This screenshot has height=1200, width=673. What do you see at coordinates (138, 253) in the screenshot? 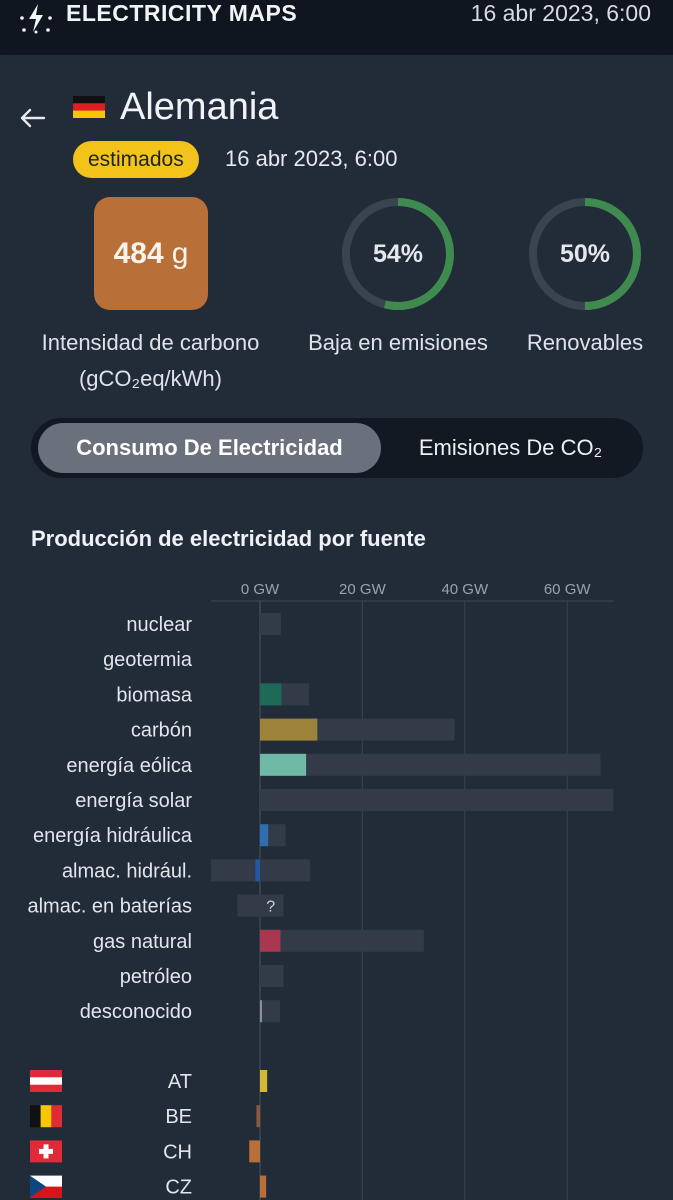
I see `carbon-intensity-value: 484` at bounding box center [138, 253].